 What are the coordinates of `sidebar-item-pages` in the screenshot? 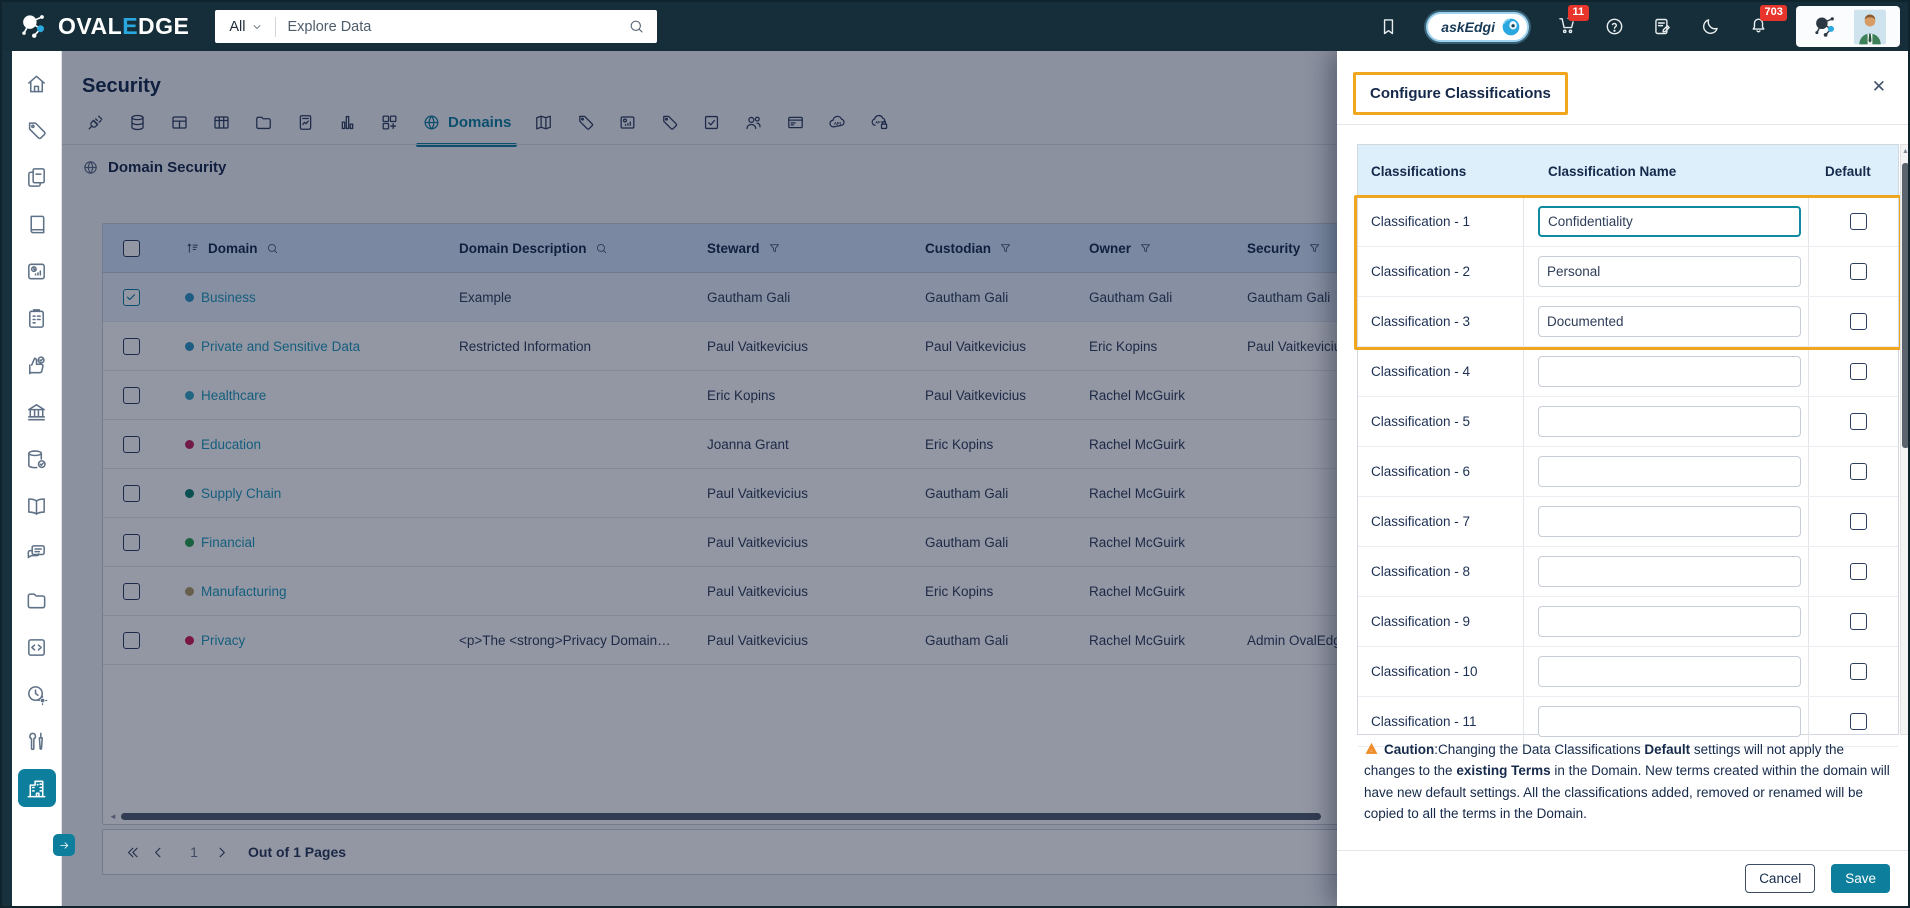 It's located at (37, 177).